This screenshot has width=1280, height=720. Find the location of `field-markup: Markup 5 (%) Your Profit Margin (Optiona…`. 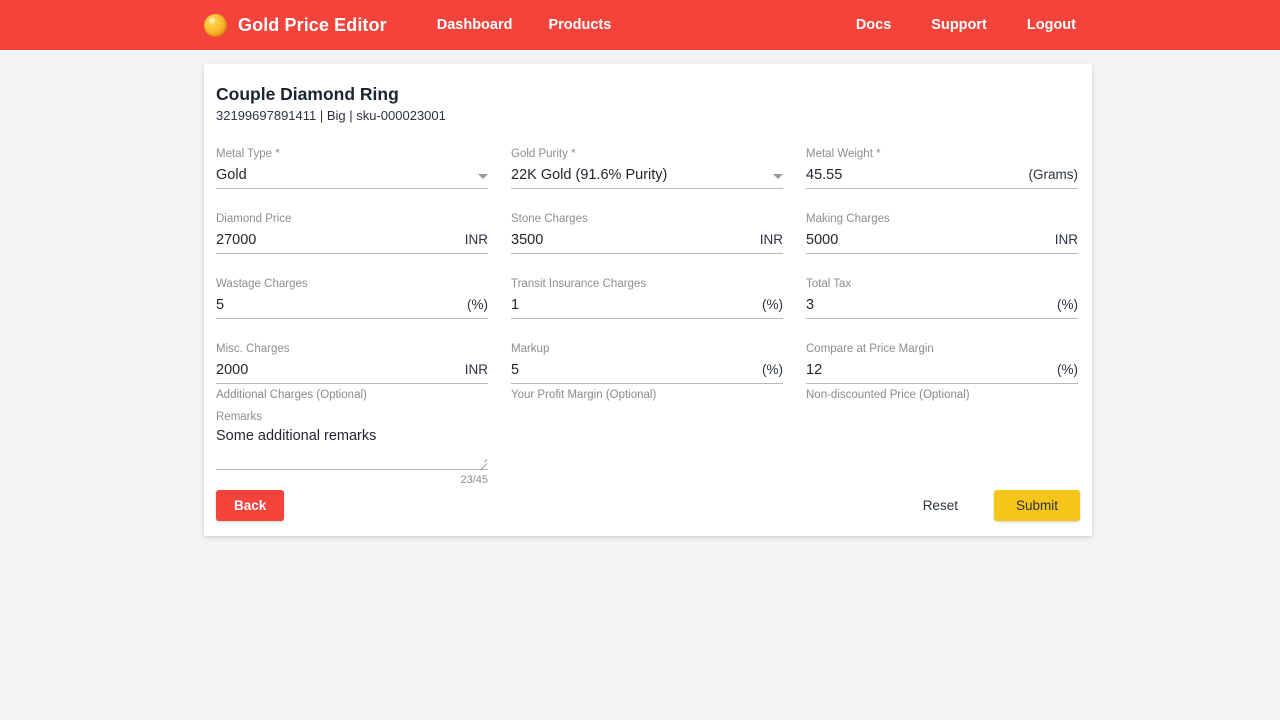

field-markup: Markup 5 (%) Your Profit Margin (Optiona… is located at coordinates (647, 372).